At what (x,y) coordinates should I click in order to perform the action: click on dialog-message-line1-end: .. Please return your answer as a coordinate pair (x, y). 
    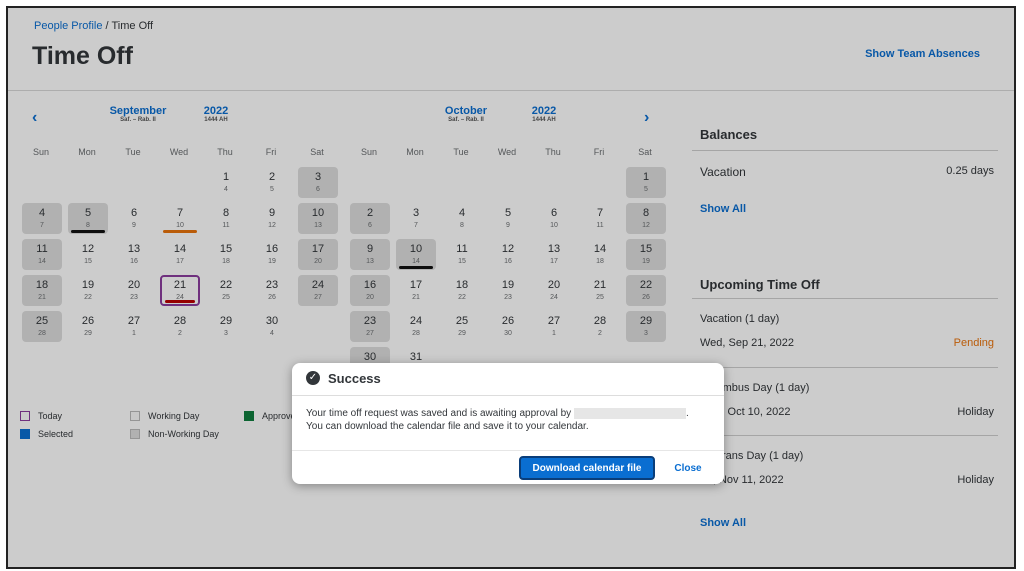
    Looking at the image, I should click on (687, 413).